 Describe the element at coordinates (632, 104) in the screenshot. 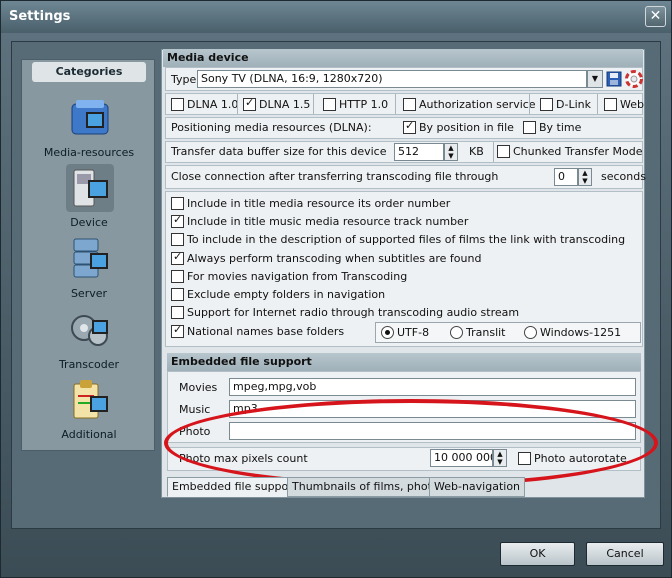

I see `web-label: Web` at that location.